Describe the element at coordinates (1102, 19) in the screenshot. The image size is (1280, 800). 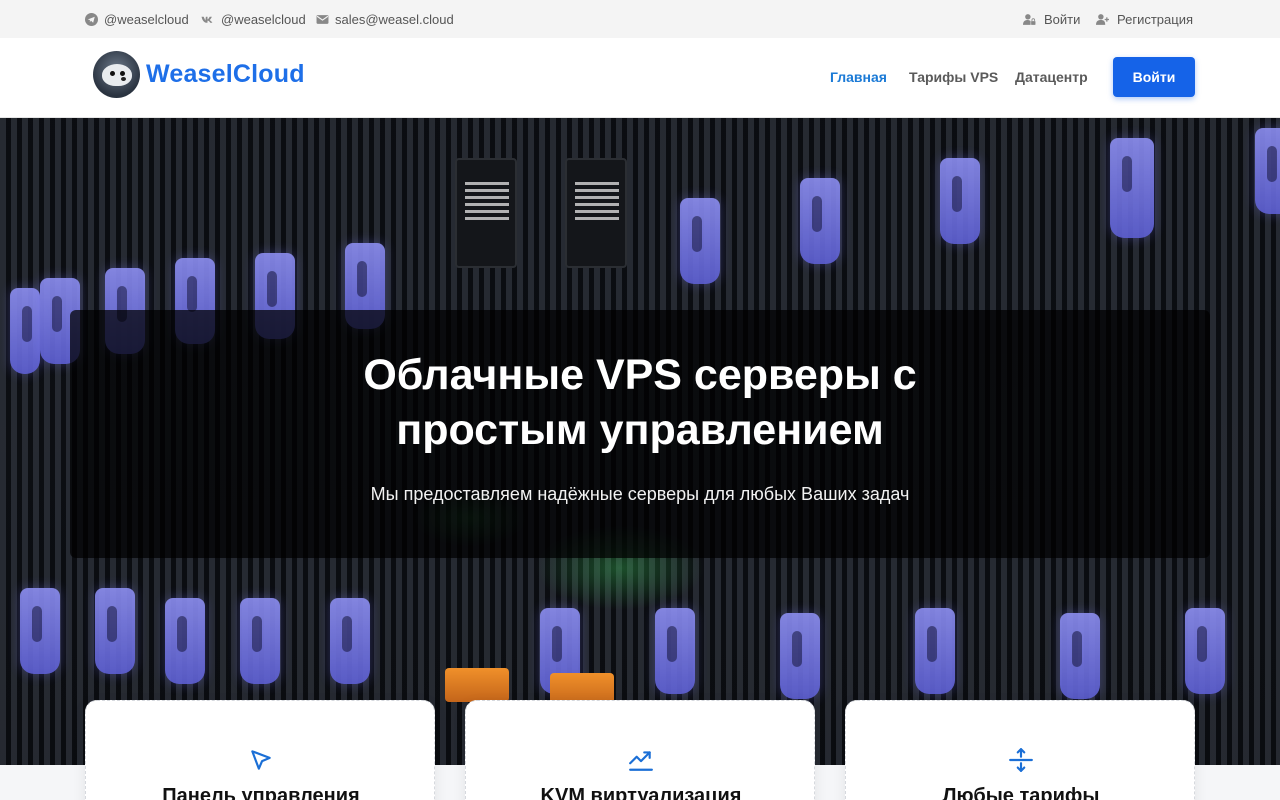
I see `user-plus-icon` at that location.